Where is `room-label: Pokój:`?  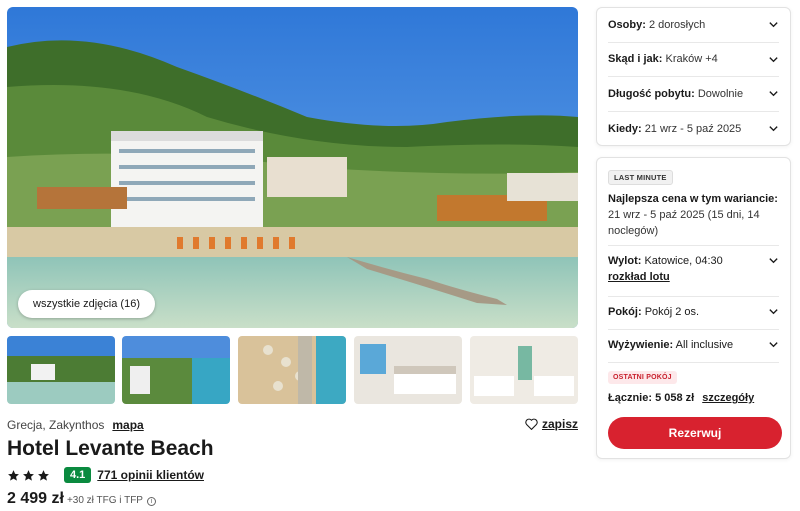
room-label: Pokój: is located at coordinates (625, 312).